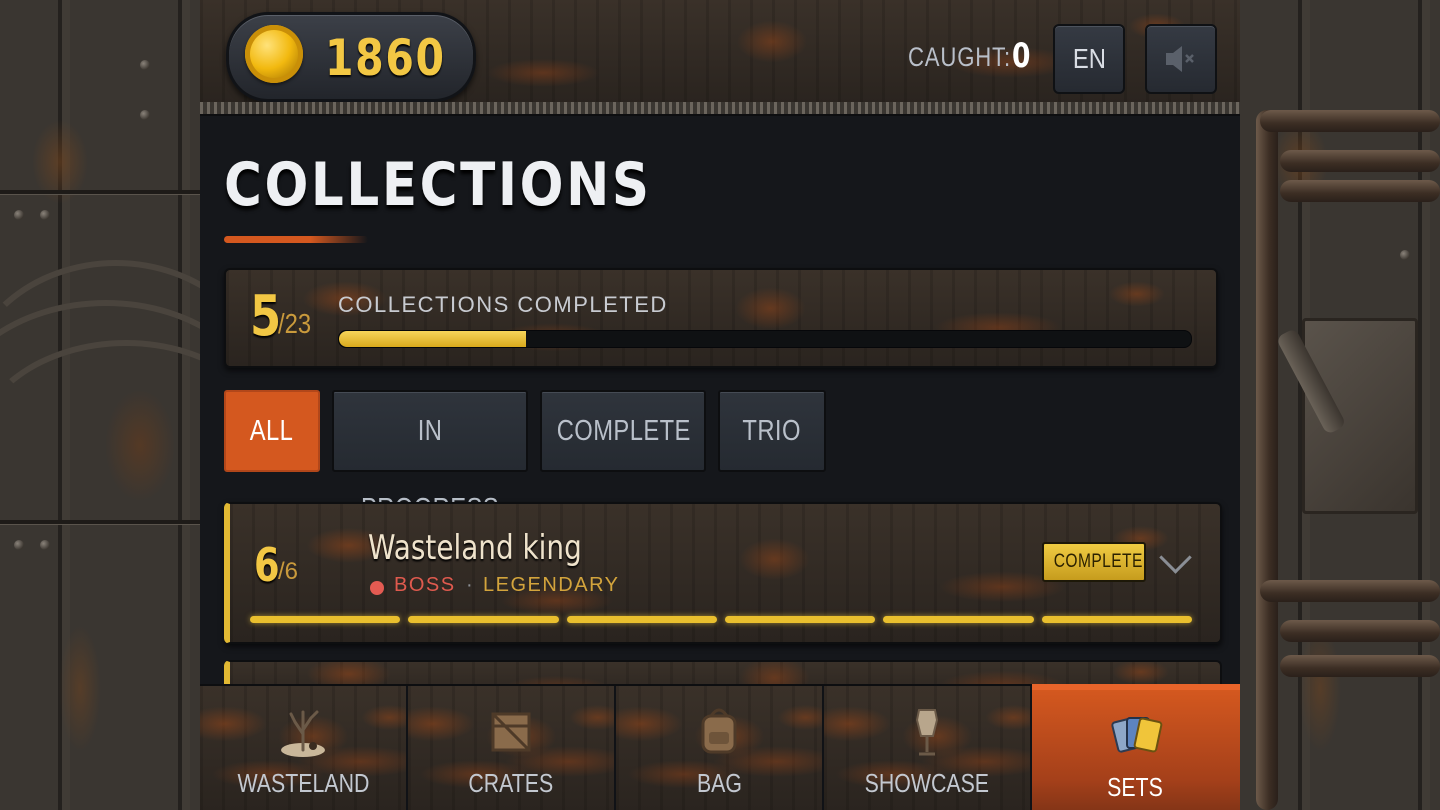  I want to click on bottom-nav: WASTELAND CRATES BAG SHOWCASE SETS, so click(720, 747).